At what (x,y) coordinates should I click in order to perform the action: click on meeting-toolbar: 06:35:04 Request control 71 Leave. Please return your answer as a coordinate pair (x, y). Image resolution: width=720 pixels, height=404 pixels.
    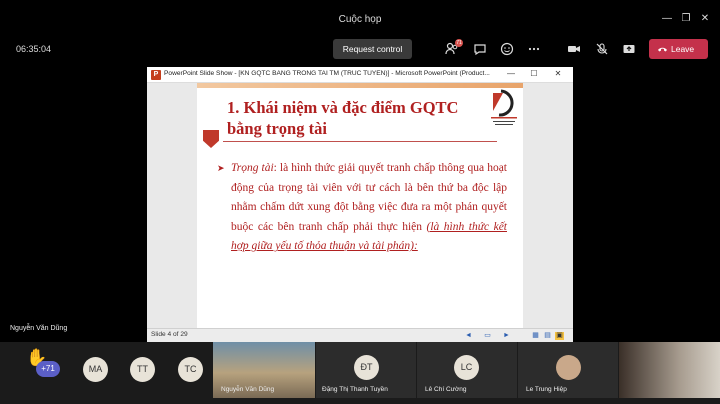
    Looking at the image, I should click on (360, 51).